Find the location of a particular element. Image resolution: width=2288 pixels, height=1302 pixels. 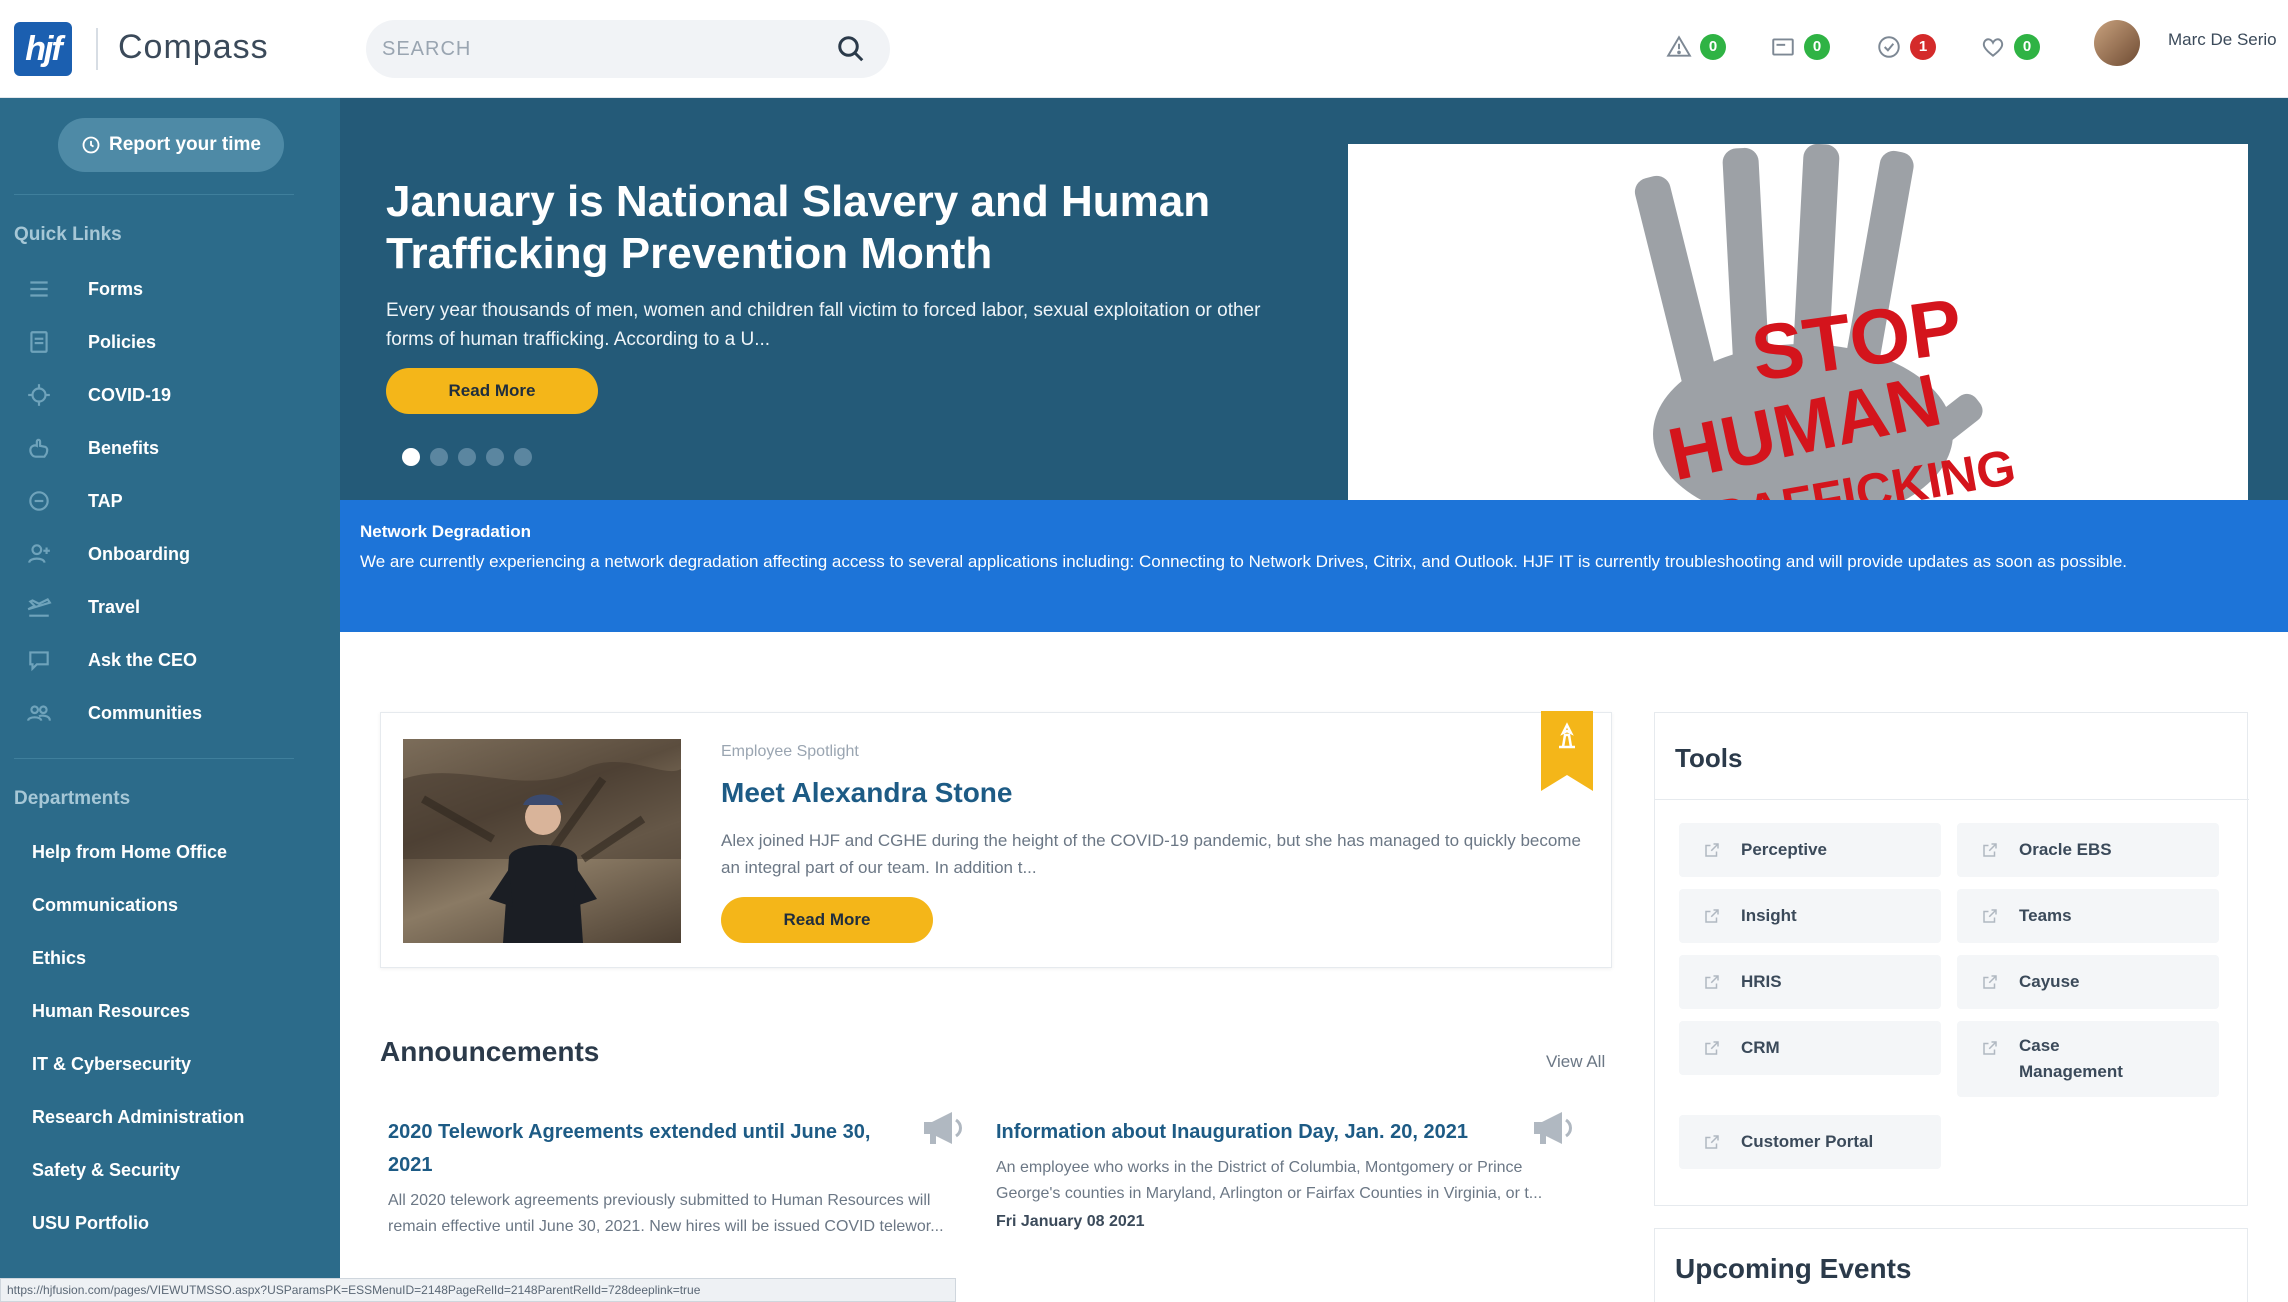

messages-count-badge: 0 is located at coordinates (1817, 47).